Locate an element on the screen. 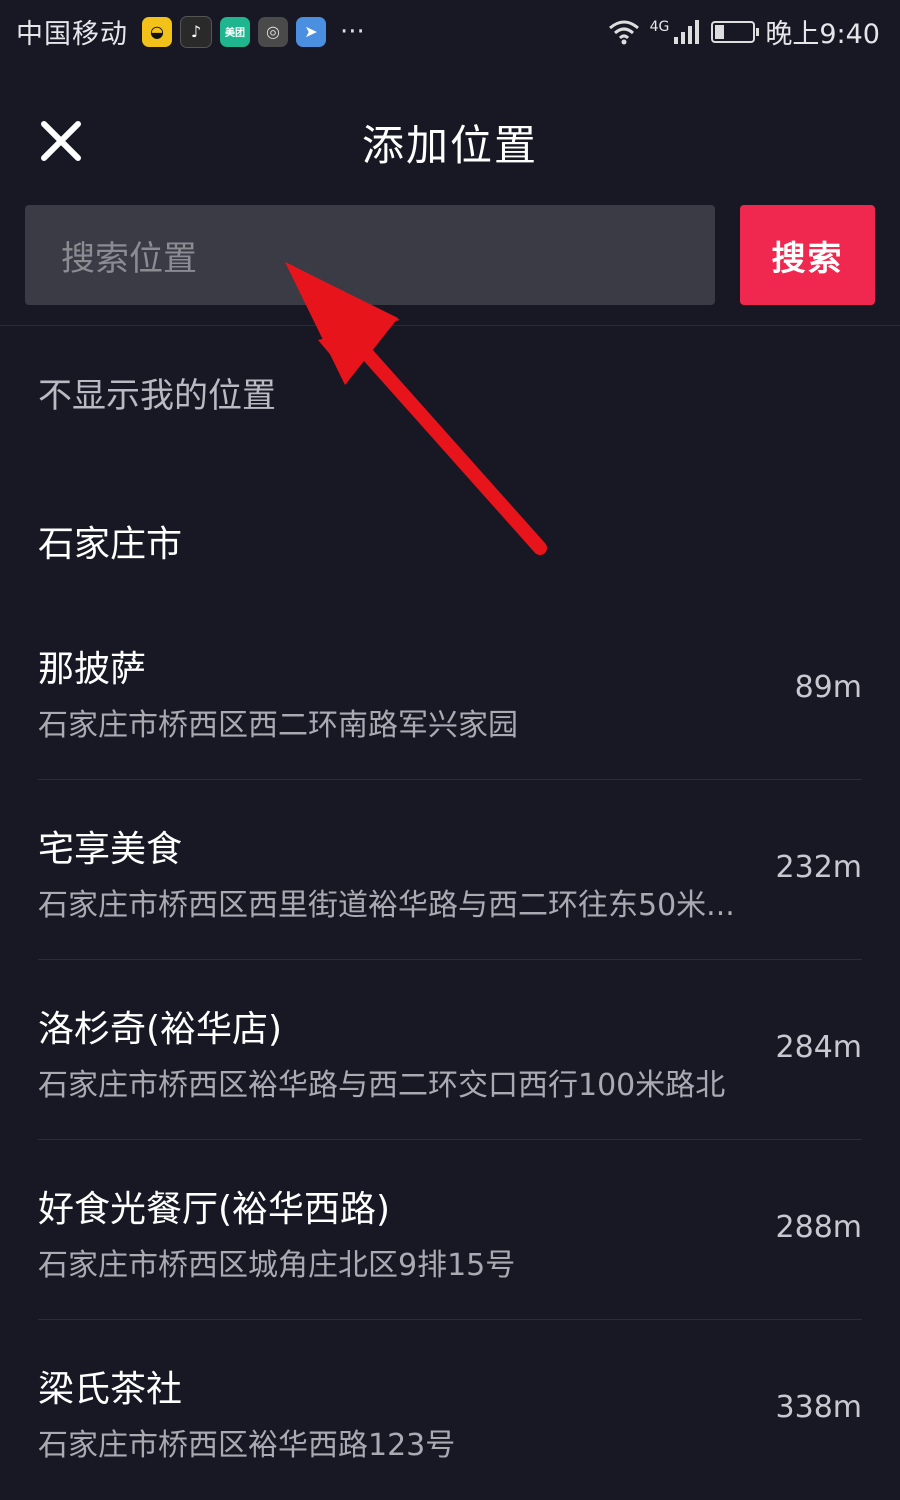 The height and width of the screenshot is (1500, 900). place-address: 石家庄市桥西区西二环南路军兴家园 is located at coordinates (278, 725).